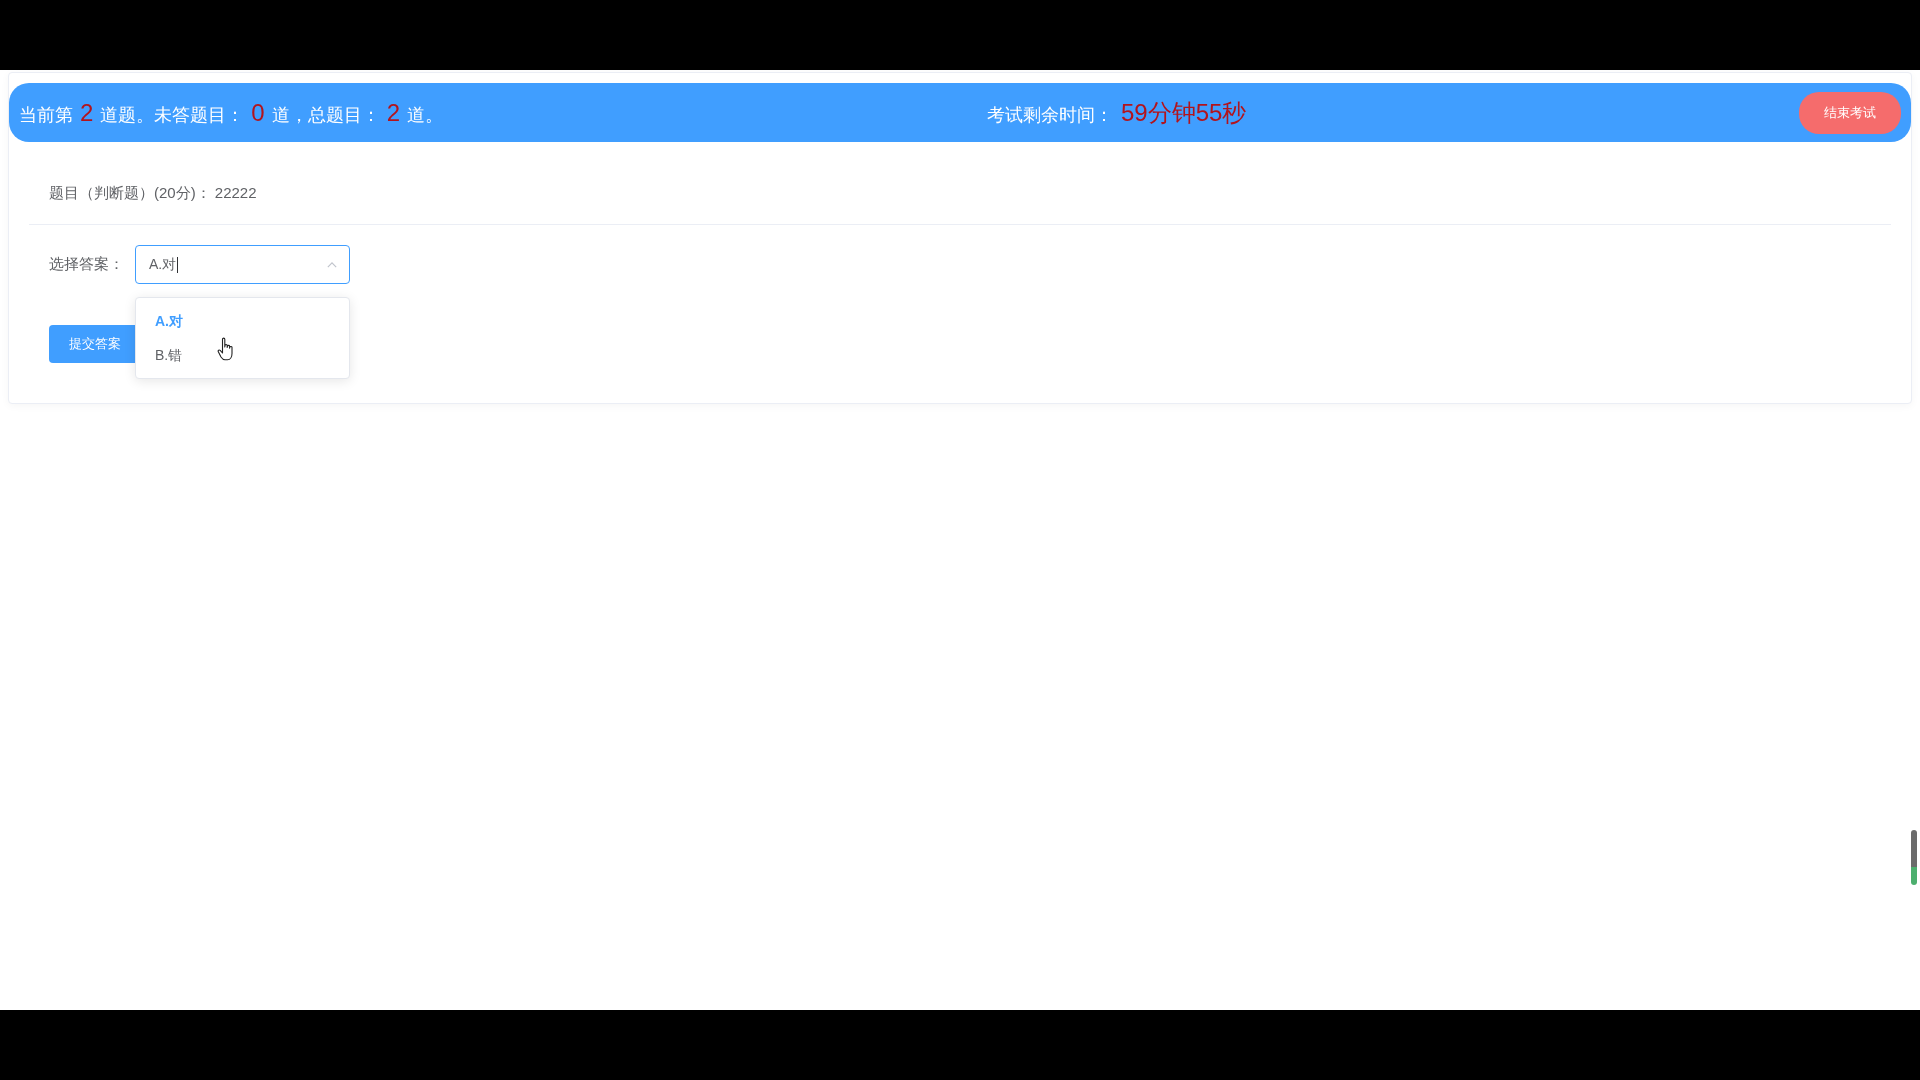 The width and height of the screenshot is (1920, 1080). Describe the element at coordinates (226, 349) in the screenshot. I see `hand-pointer-icon` at that location.